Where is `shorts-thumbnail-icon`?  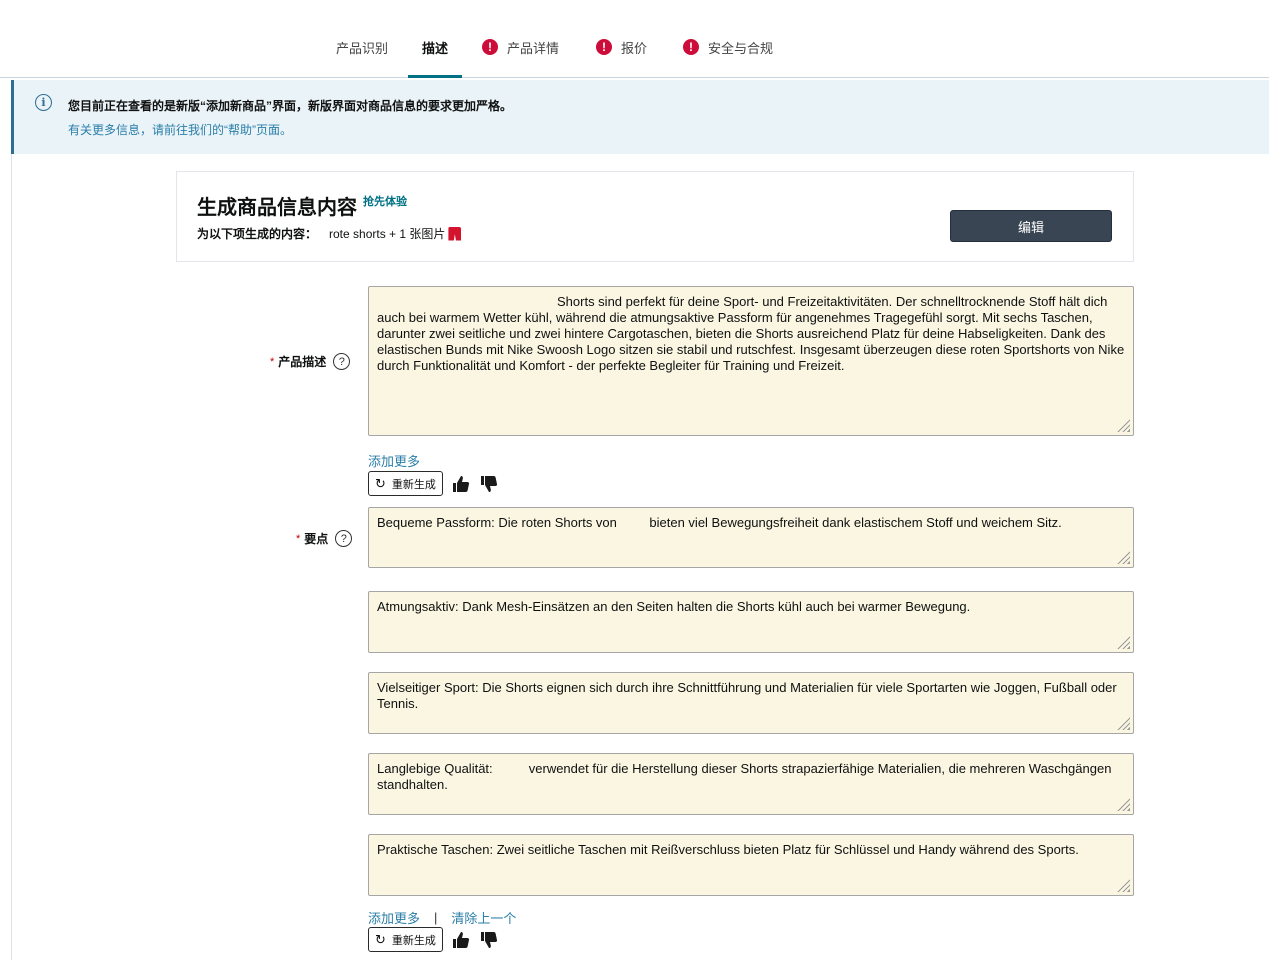 shorts-thumbnail-icon is located at coordinates (455, 233).